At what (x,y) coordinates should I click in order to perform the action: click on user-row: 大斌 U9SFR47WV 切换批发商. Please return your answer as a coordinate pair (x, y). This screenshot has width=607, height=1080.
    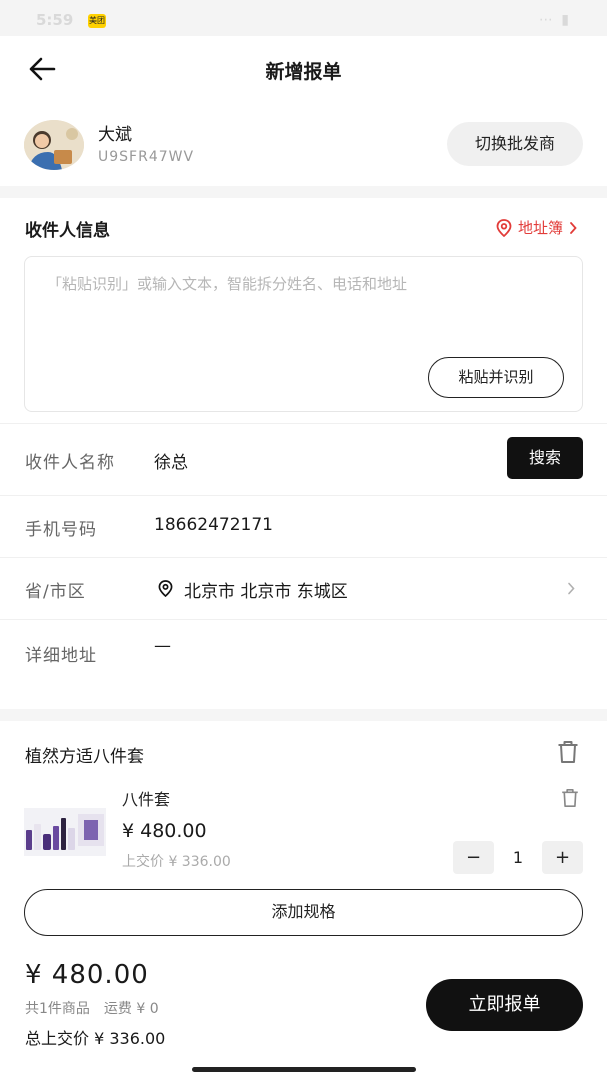
    Looking at the image, I should click on (303, 144).